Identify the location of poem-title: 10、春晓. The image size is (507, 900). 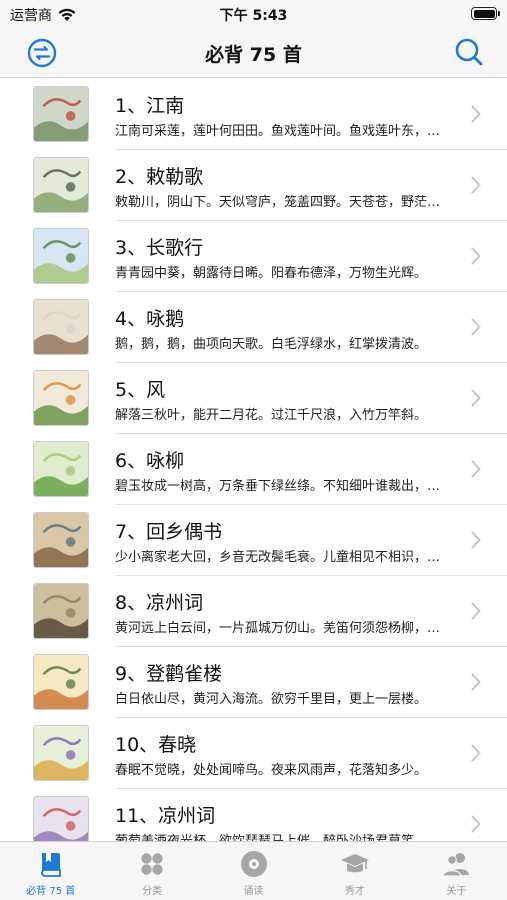
(156, 745).